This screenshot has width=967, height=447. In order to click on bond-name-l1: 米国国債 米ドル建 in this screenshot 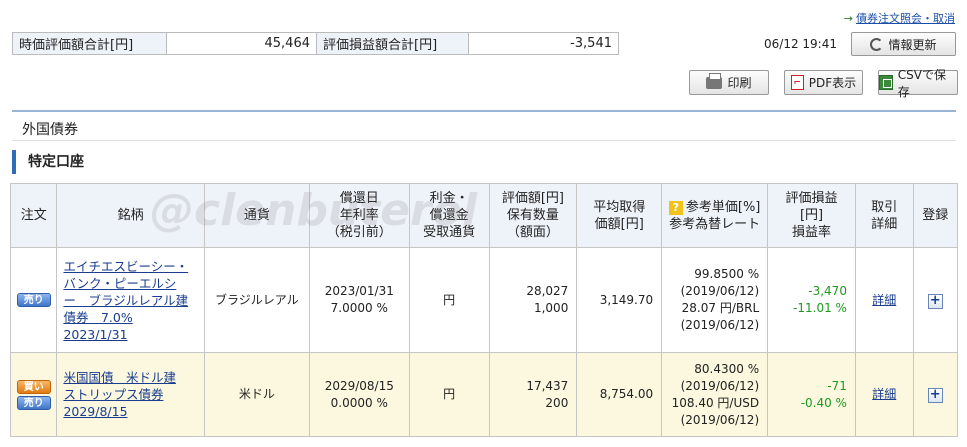, I will do `click(119, 377)`.